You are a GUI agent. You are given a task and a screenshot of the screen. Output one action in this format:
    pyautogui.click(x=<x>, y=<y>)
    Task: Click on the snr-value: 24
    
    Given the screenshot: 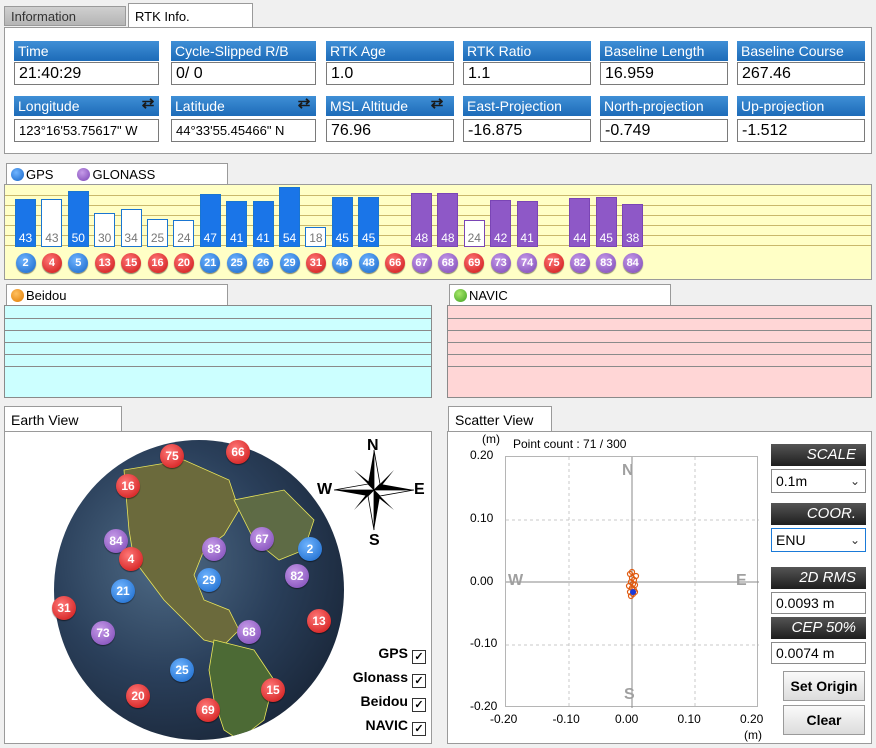 What is the action you would take?
    pyautogui.click(x=184, y=238)
    